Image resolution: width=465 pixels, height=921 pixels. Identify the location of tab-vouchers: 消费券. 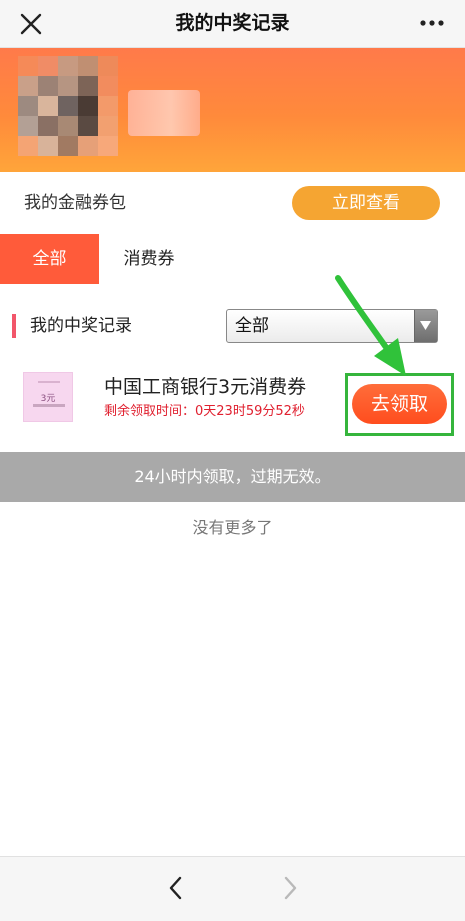
(149, 259).